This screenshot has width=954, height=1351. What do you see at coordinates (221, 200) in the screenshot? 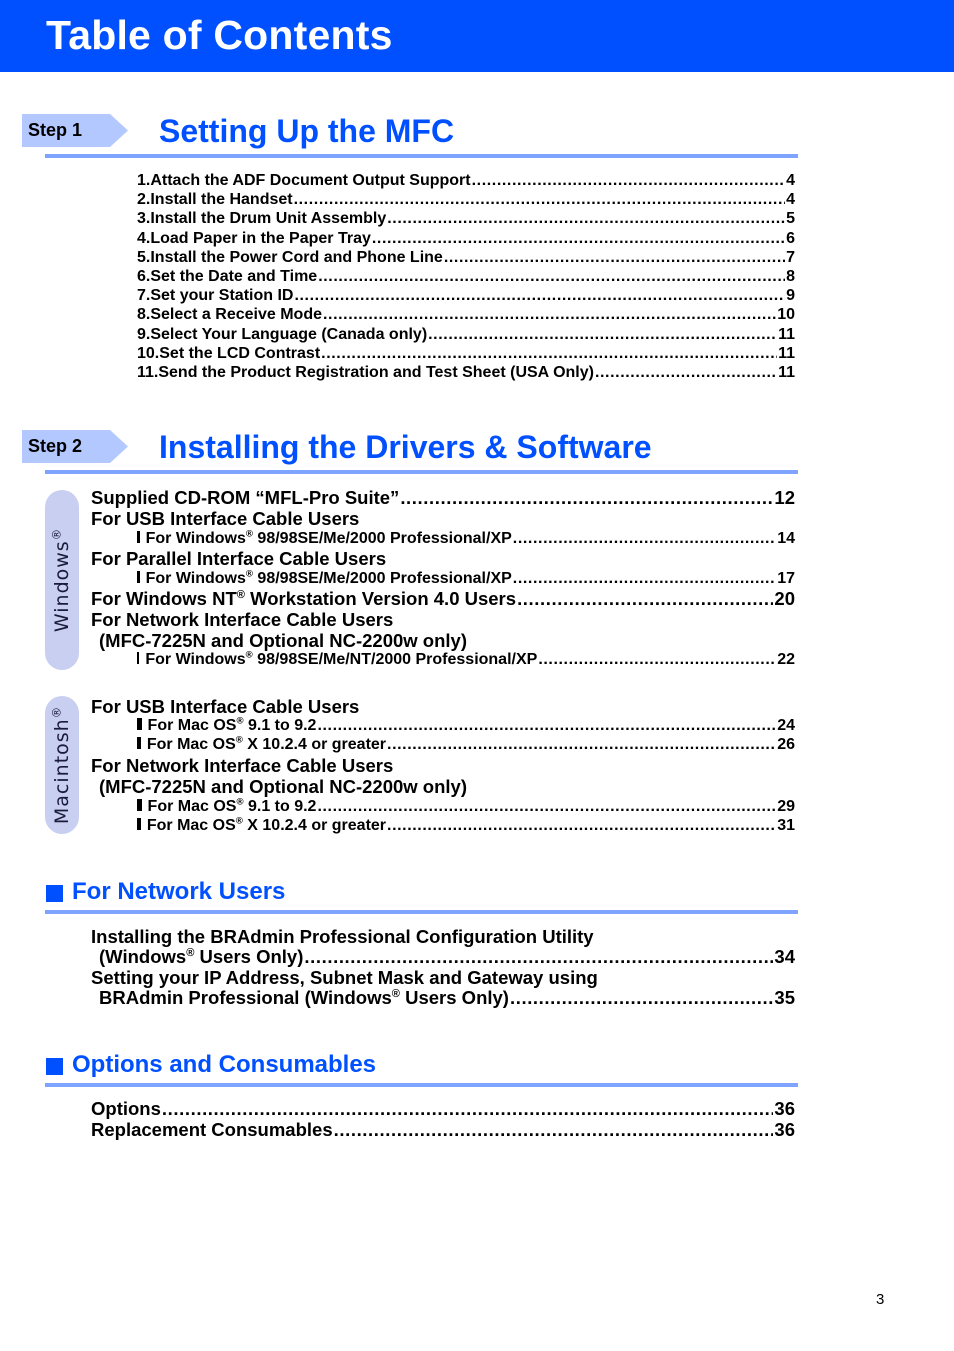
I see `toc-entry-text: Install the Handset` at bounding box center [221, 200].